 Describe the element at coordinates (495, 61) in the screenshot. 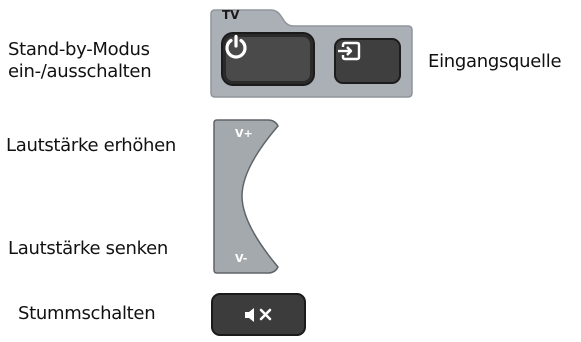

I see `input-source-label: Eingangsquelle` at that location.